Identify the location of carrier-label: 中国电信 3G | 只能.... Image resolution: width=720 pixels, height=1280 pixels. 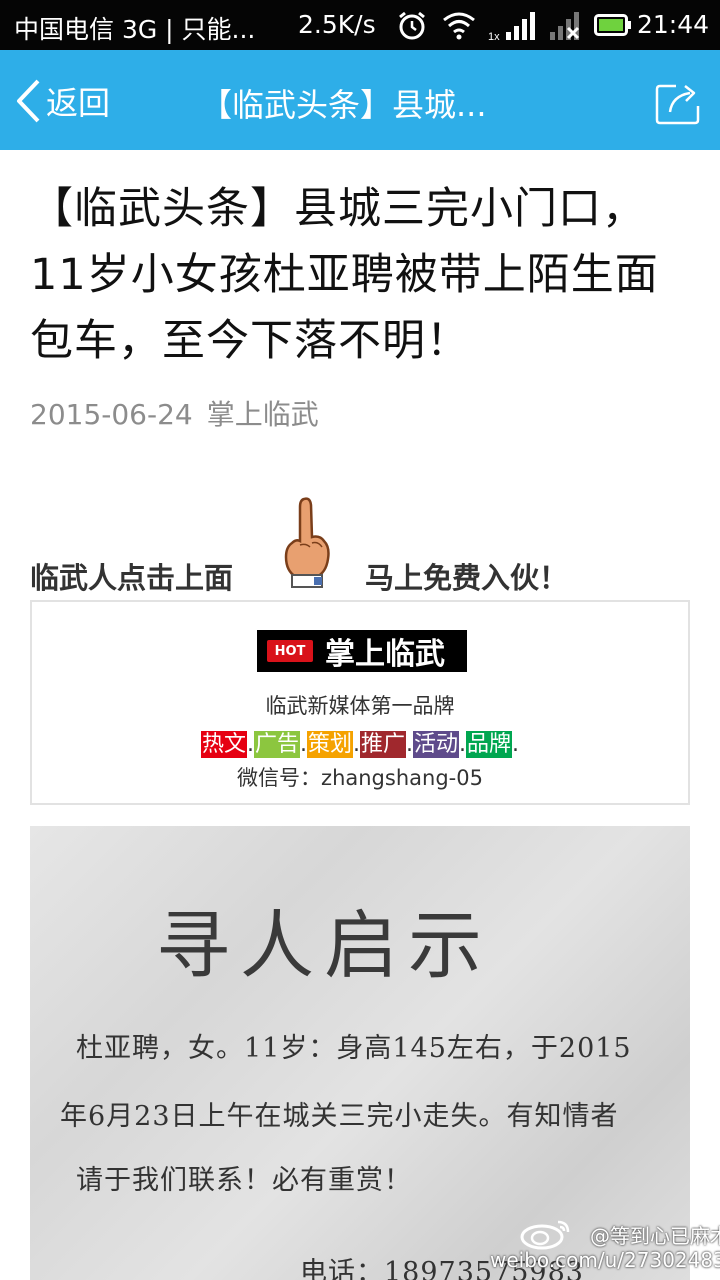
(135, 29).